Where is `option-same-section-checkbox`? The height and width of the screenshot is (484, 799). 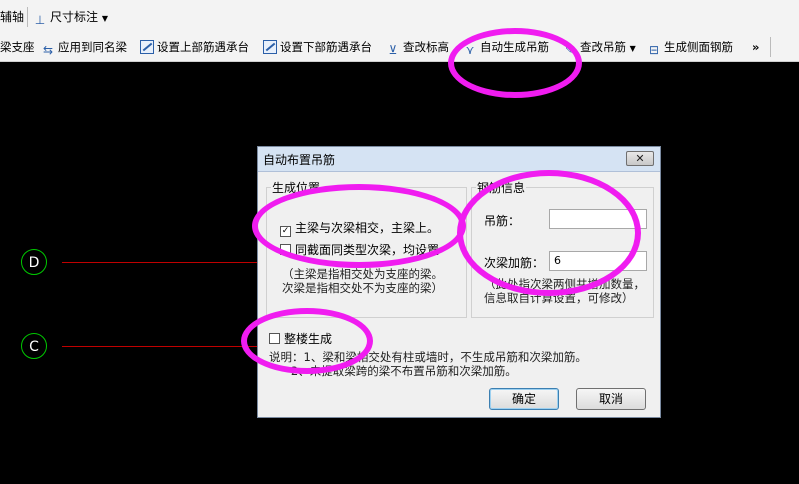 option-same-section-checkbox is located at coordinates (285, 249).